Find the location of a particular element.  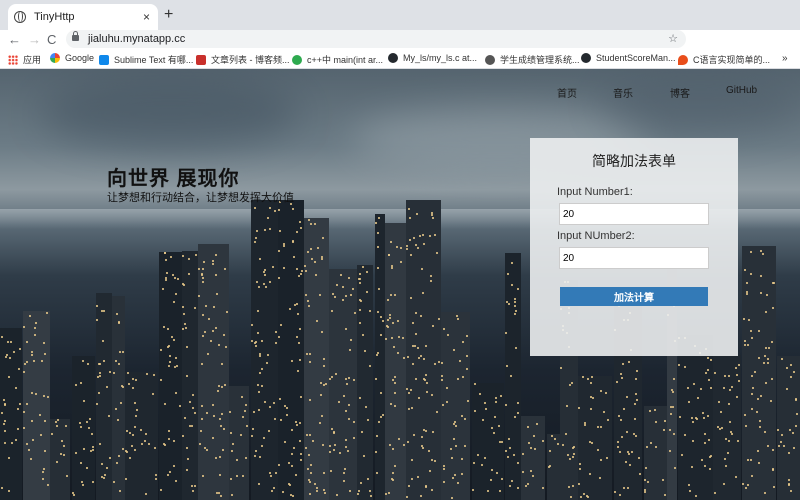

close-icon: × is located at coordinates (146, 17).